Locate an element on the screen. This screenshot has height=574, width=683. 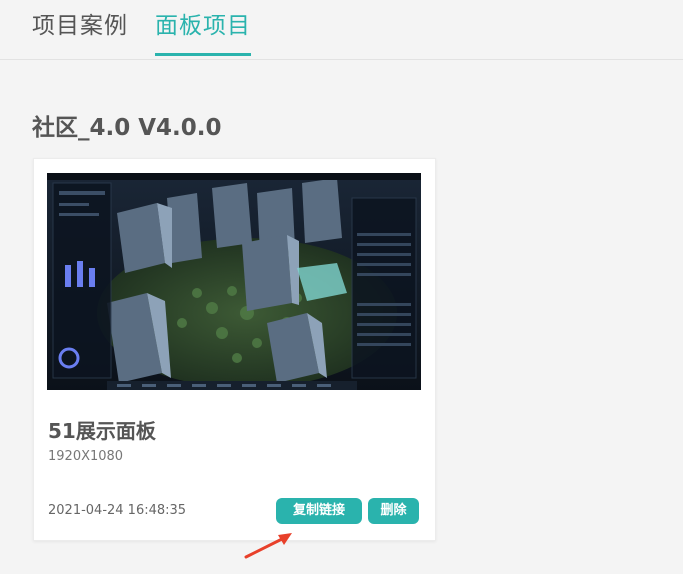
tab-bar: 项目案例 面板项目 is located at coordinates (341, 30).